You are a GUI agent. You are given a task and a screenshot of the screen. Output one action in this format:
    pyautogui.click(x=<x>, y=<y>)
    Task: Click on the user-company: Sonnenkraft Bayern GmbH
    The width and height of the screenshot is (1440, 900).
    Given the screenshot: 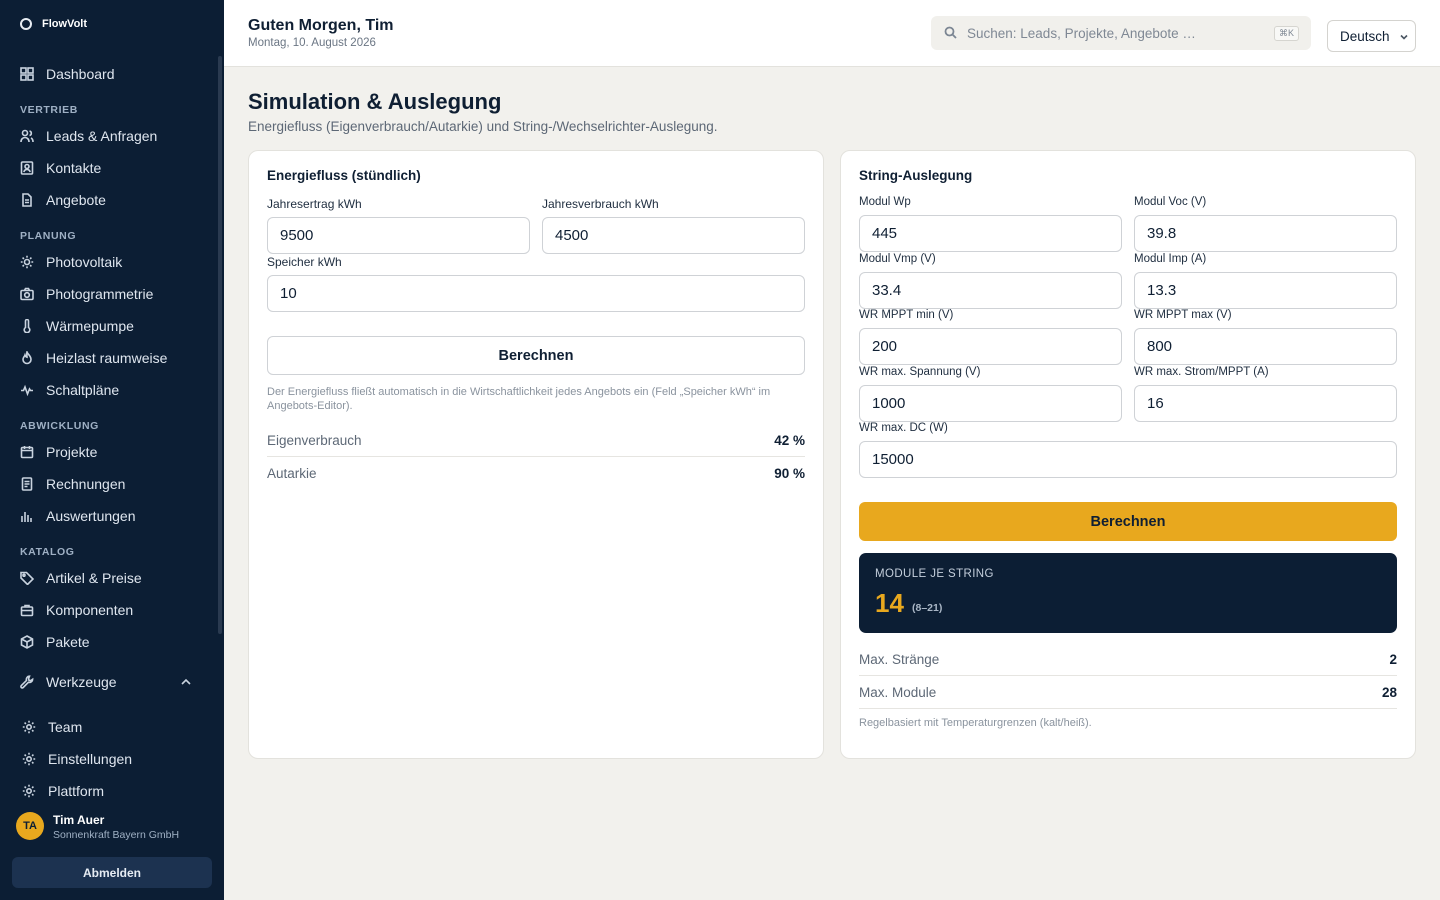 What is the action you would take?
    pyautogui.click(x=116, y=835)
    